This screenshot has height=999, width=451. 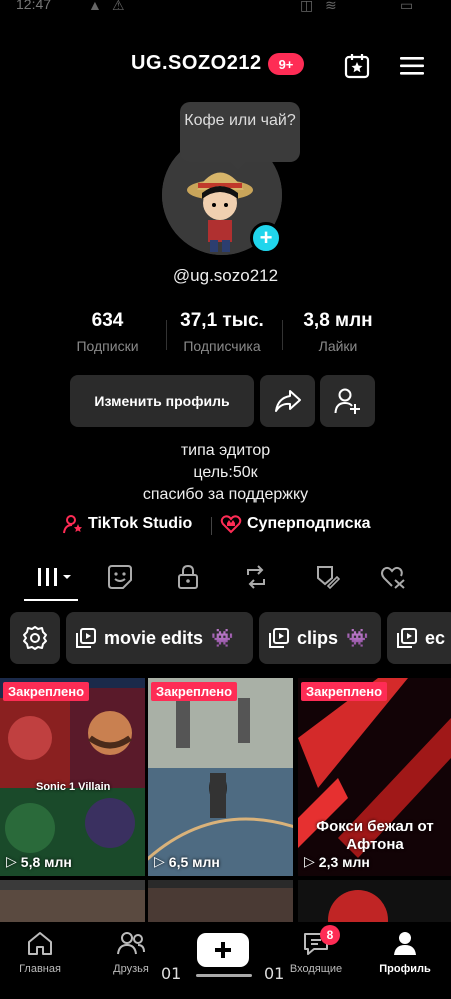 What do you see at coordinates (309, 523) in the screenshot?
I see `subscription-label: Суперподписка` at bounding box center [309, 523].